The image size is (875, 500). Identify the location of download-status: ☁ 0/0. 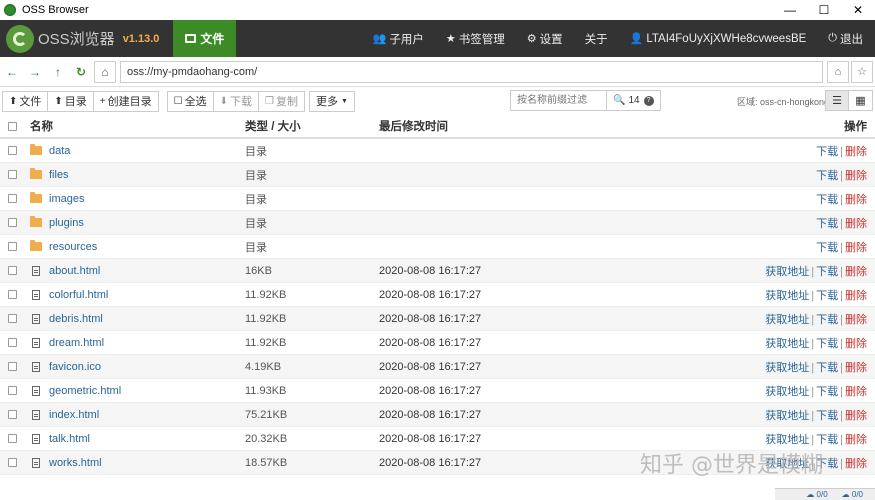
(852, 494).